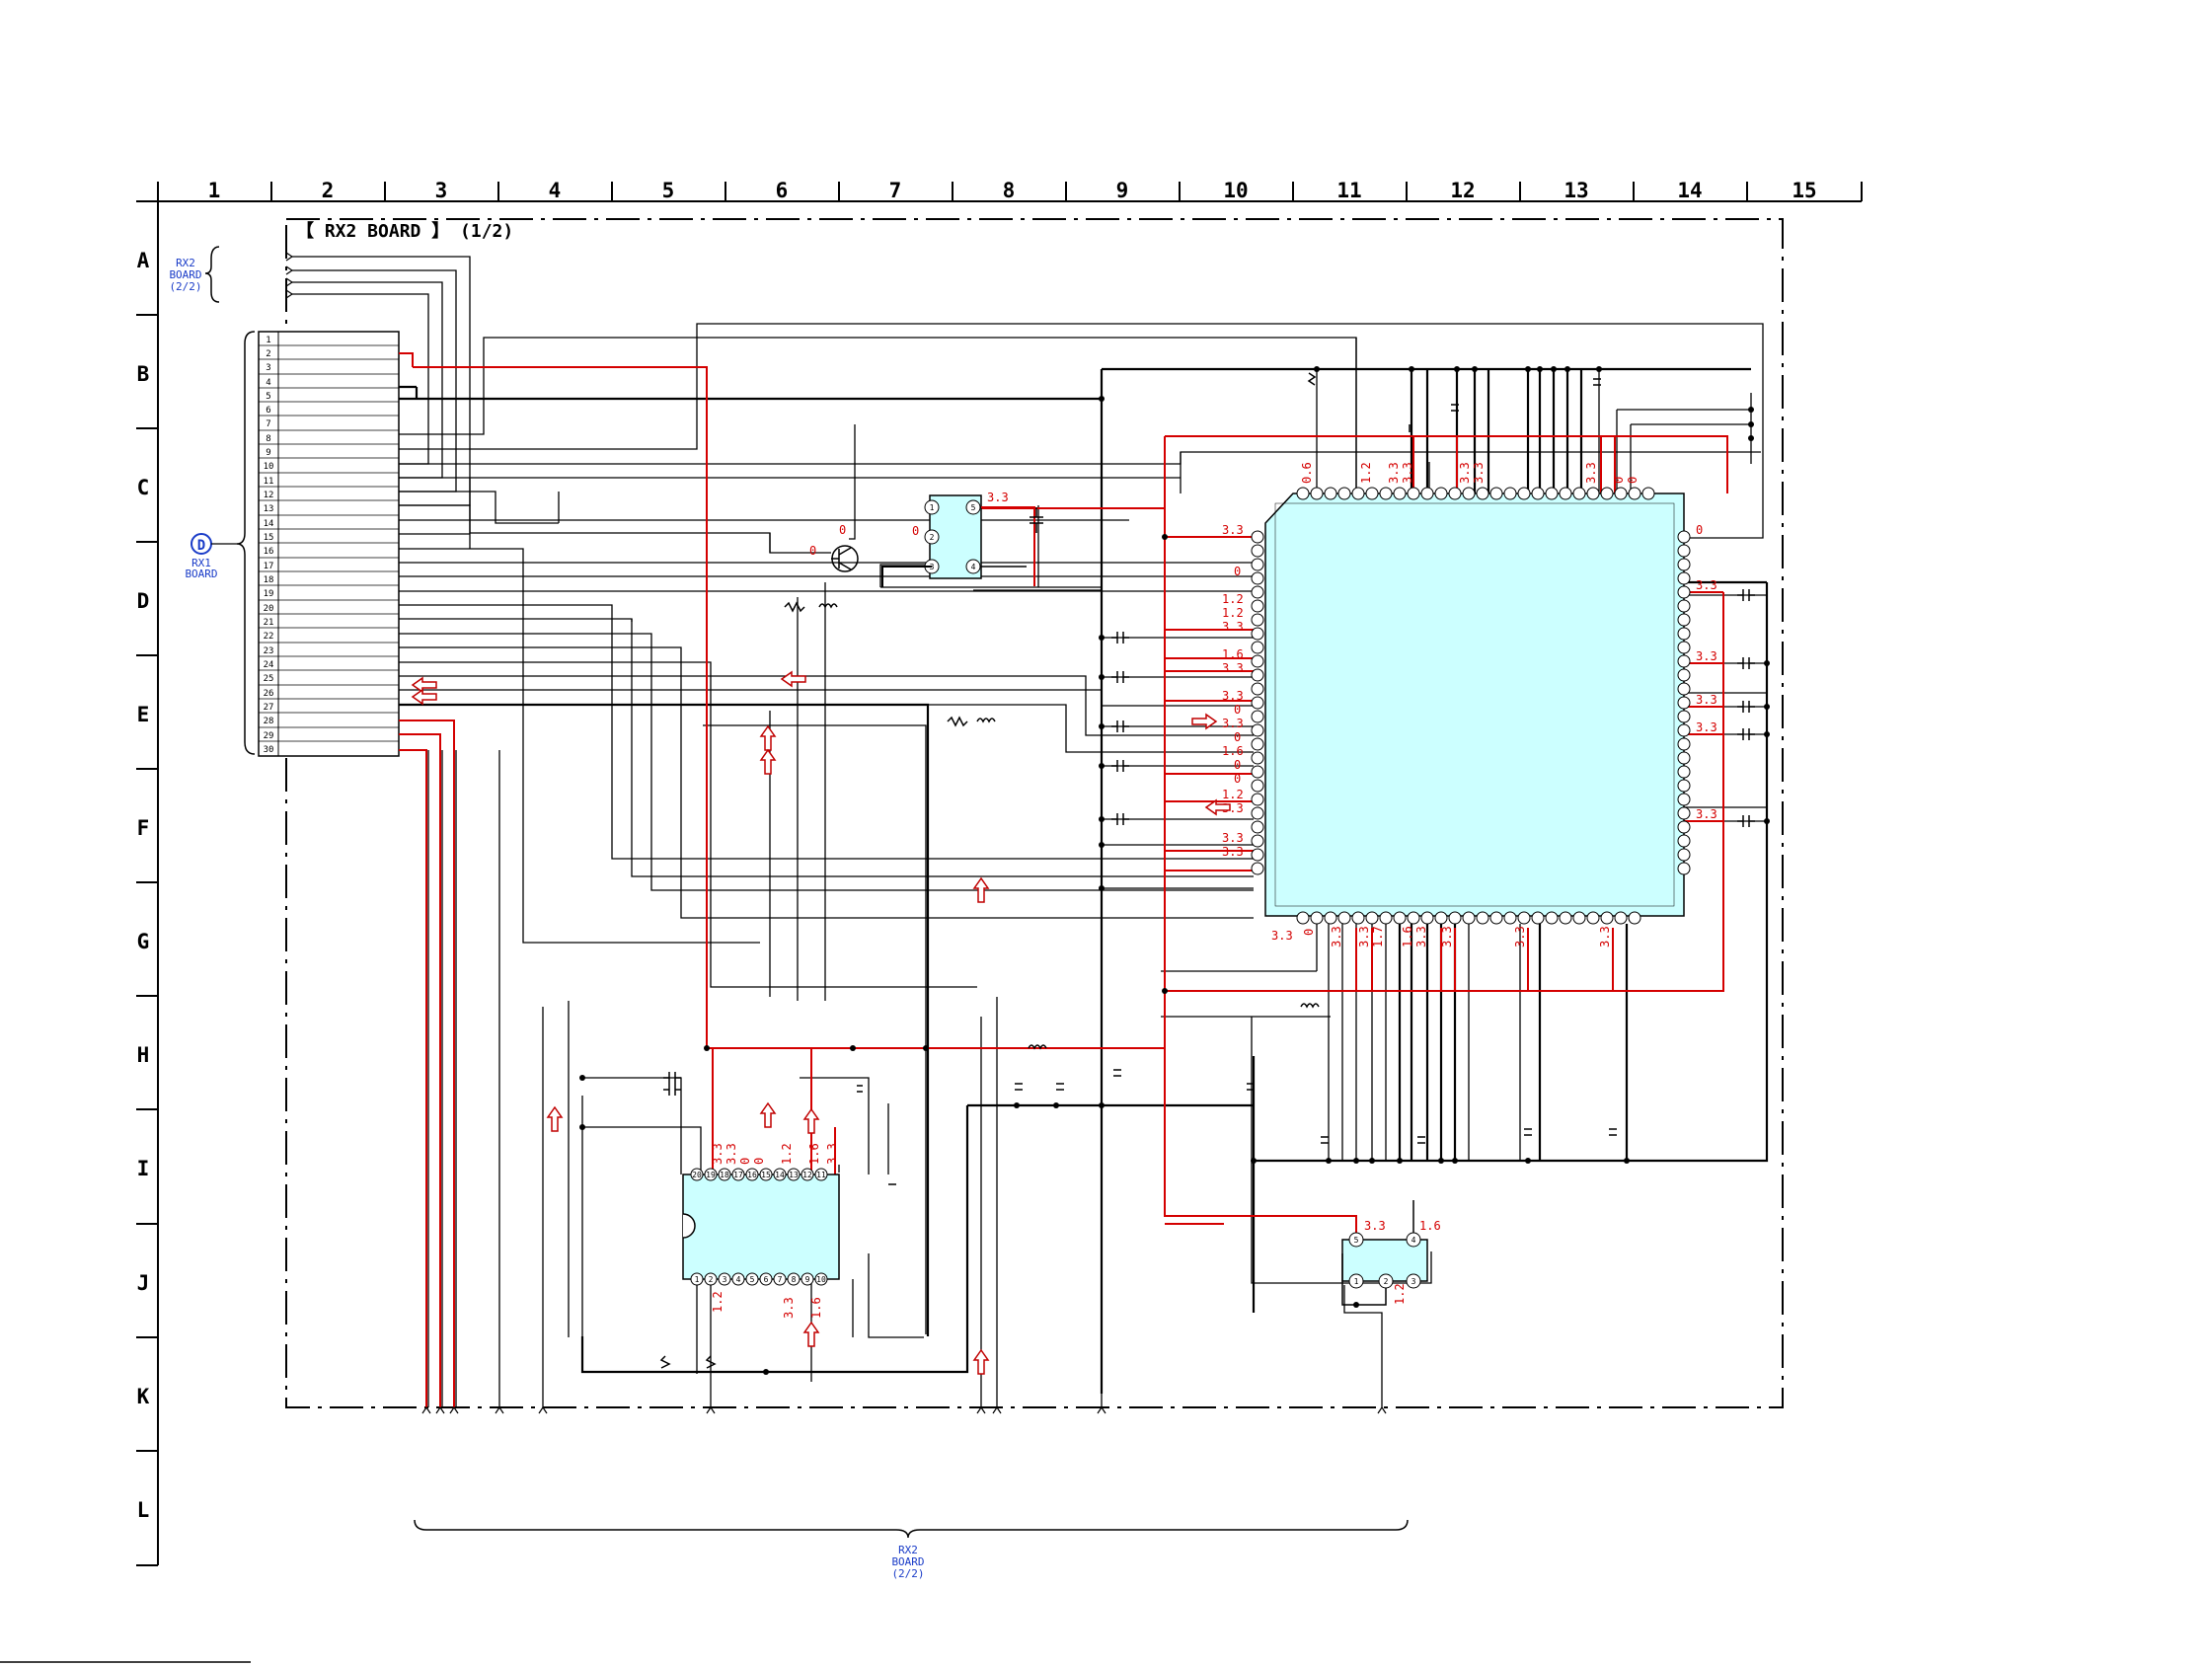  I want to click on ic20-pin-13: 13, so click(794, 1175).